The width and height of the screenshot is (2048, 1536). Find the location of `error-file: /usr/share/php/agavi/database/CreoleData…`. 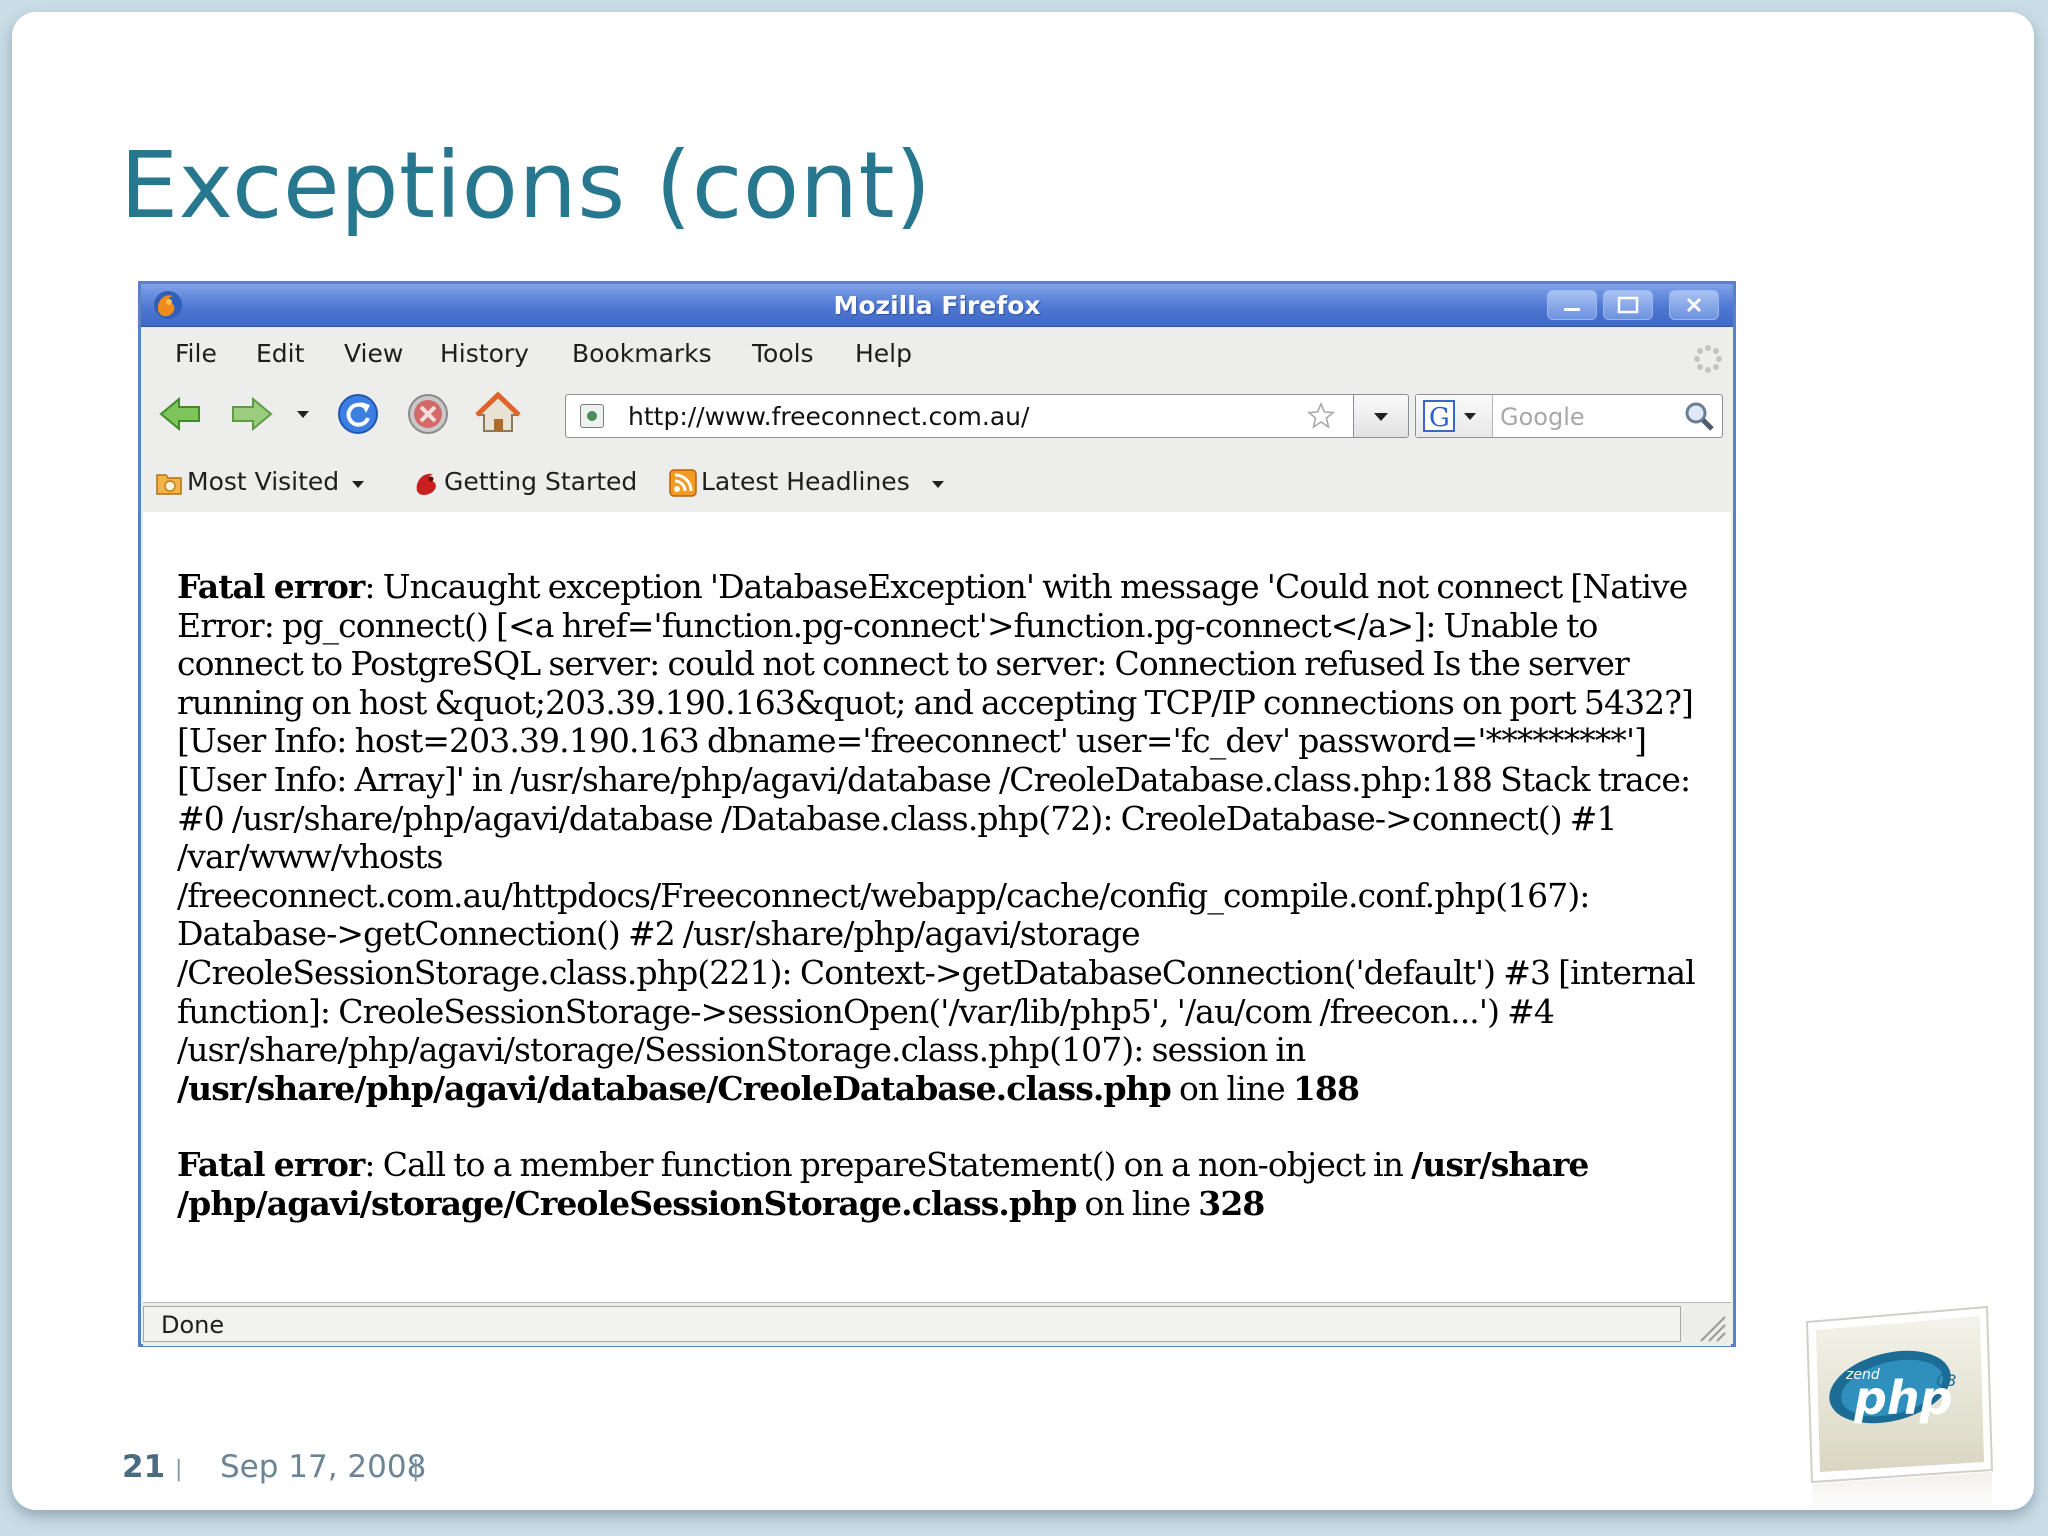

error-file: /usr/share/php/agavi/database/CreoleData… is located at coordinates (674, 1088).